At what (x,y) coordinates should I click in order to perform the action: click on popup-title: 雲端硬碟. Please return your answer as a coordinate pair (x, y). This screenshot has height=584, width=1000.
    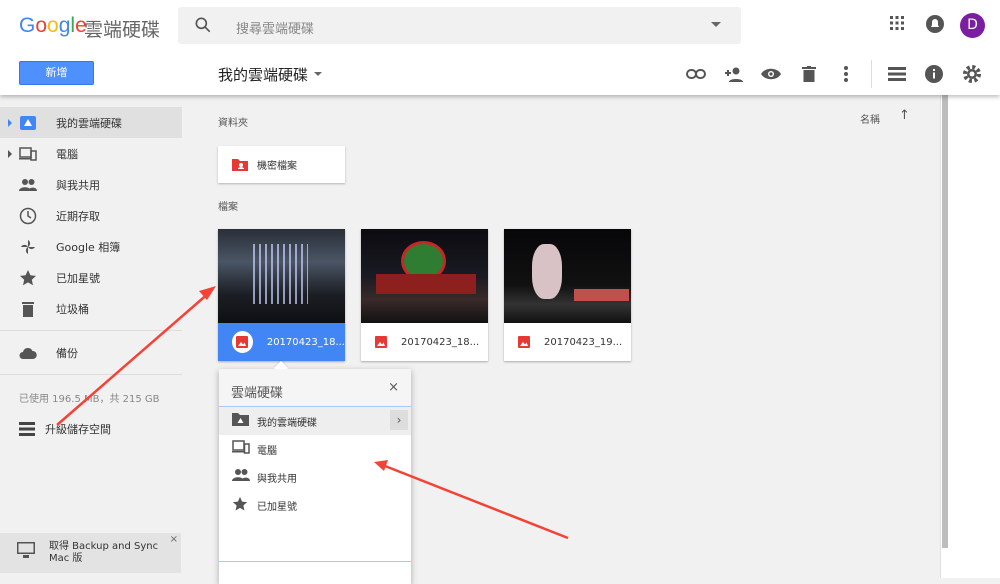
    Looking at the image, I should click on (257, 393).